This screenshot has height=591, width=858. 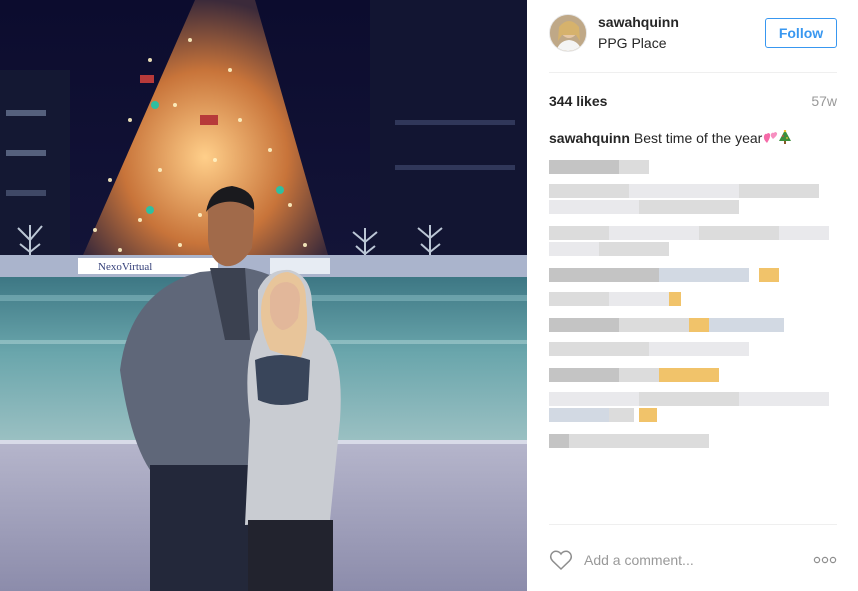 I want to click on caption-text: Best time of the year, so click(x=698, y=138).